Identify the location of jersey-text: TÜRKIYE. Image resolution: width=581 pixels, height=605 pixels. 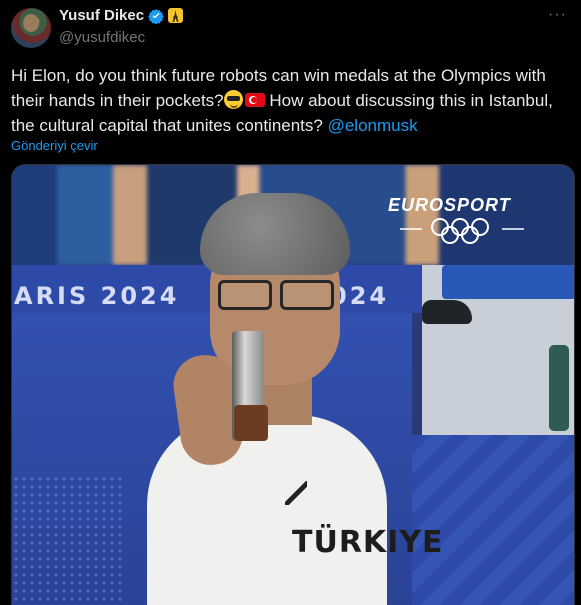
(368, 542).